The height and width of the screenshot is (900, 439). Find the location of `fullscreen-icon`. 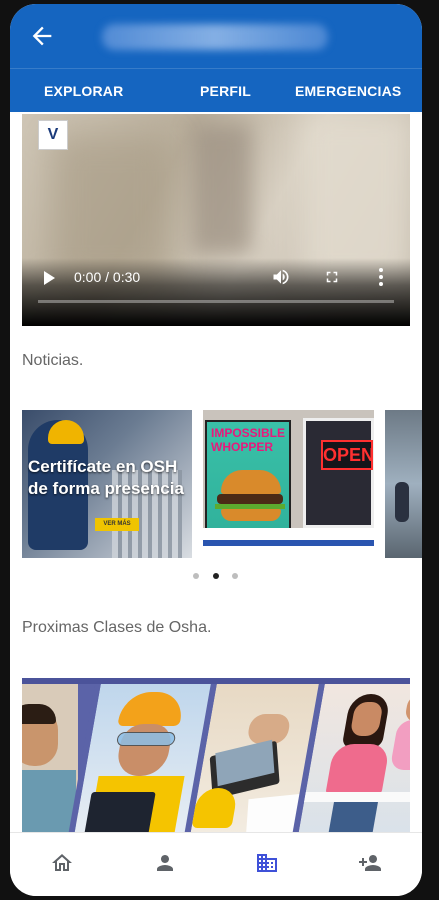

fullscreen-icon is located at coordinates (332, 277).